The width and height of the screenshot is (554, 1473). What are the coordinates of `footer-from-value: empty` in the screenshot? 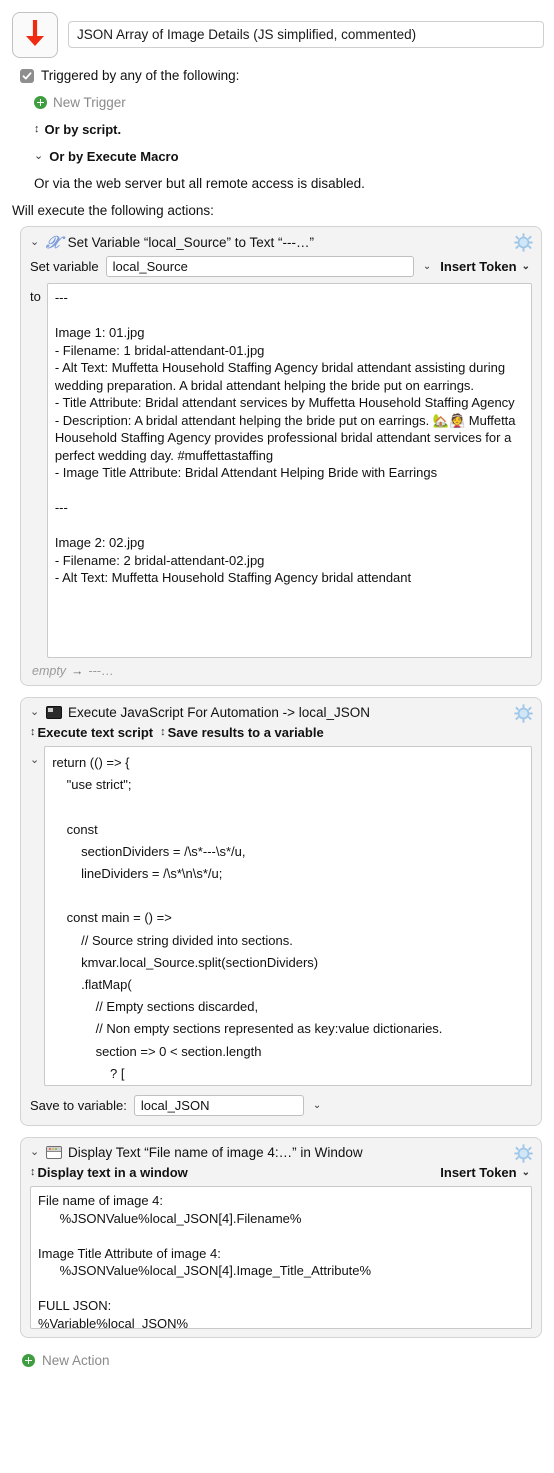 It's located at (49, 671).